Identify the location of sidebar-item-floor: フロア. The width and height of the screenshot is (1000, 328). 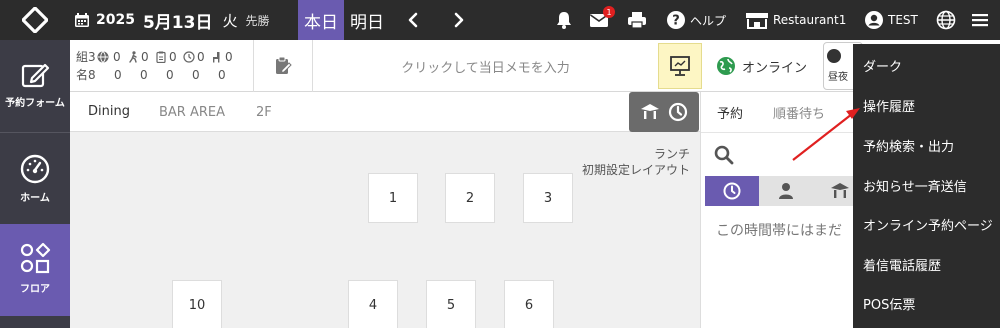
(35, 270).